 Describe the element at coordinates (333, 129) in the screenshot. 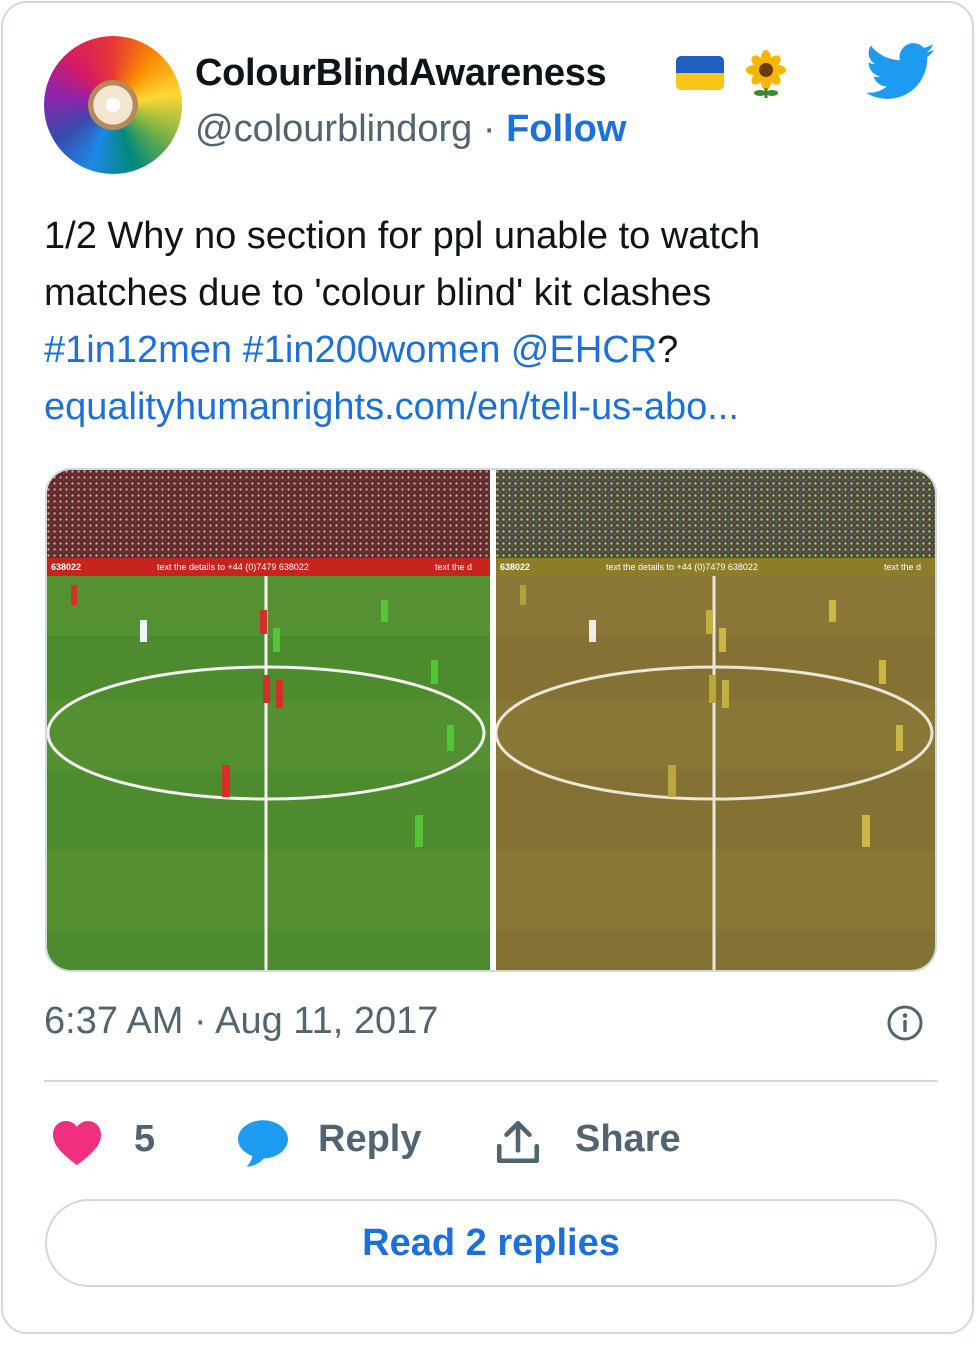

I see `handle: @colourblindorg` at that location.